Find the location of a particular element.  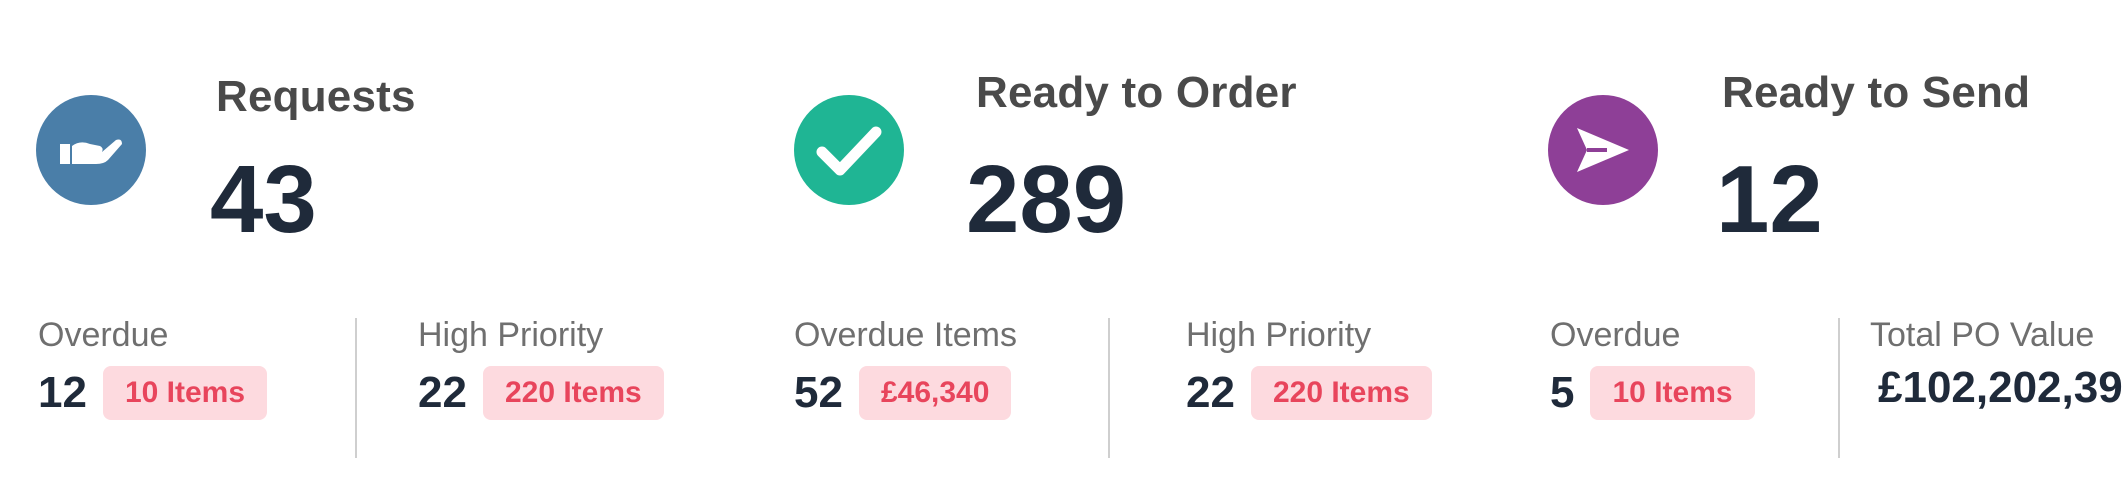

requests-title: Requests is located at coordinates (316, 96).